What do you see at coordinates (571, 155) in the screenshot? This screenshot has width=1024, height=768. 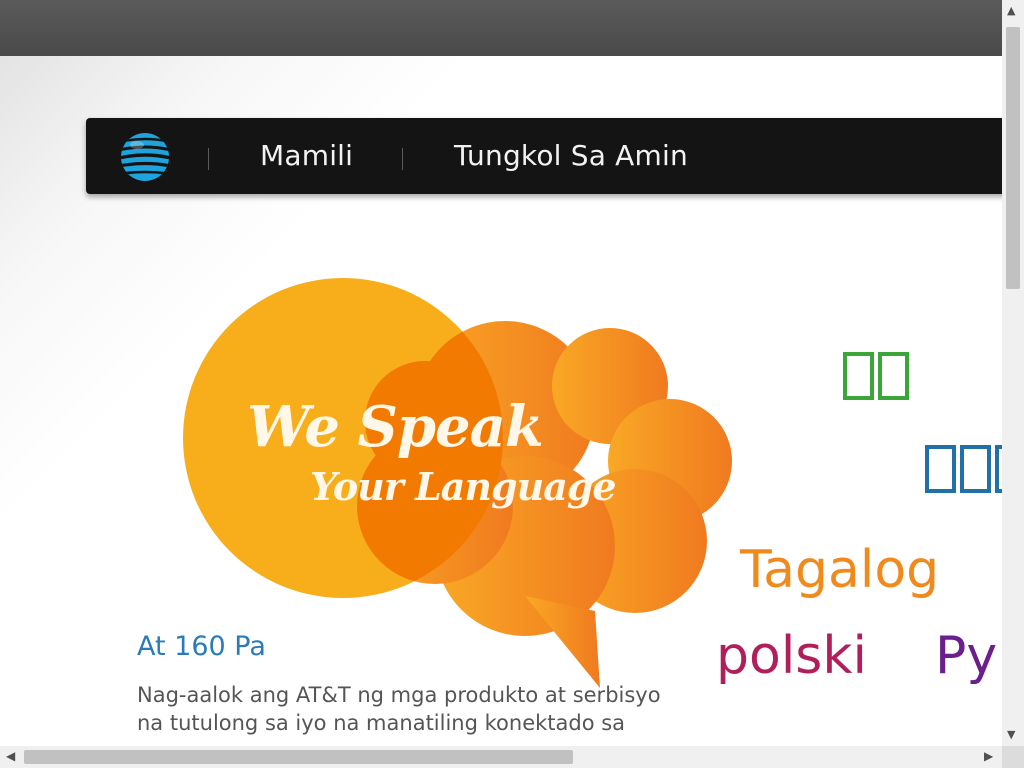 I see `nav-link-tungkol-sa-amin: Tungkol Sa Amin` at bounding box center [571, 155].